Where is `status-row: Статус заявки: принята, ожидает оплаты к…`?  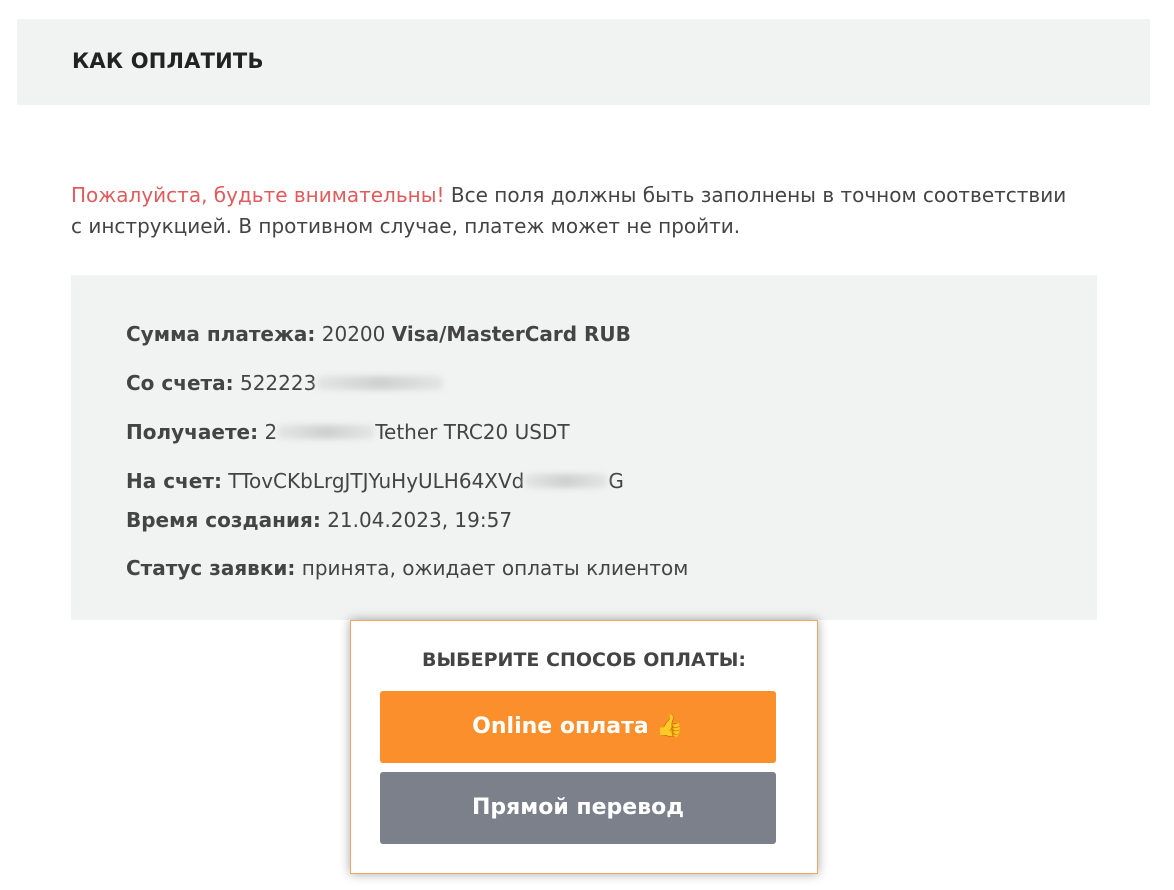 status-row: Статус заявки: принята, ожидает оплаты к… is located at coordinates (407, 568).